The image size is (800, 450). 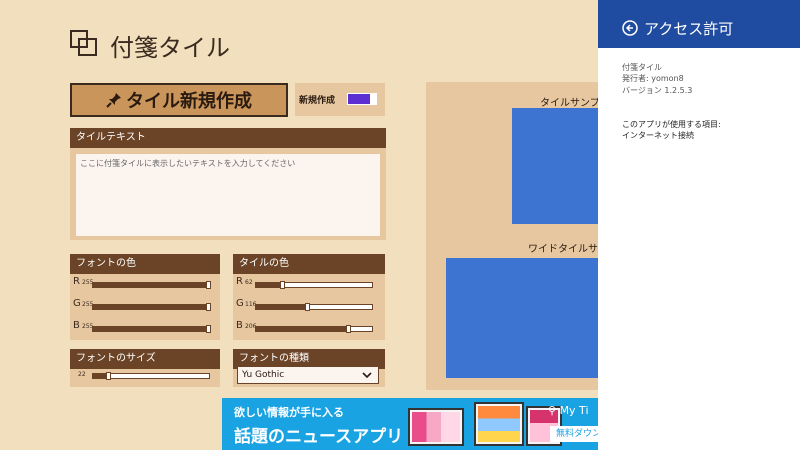 What do you see at coordinates (239, 325) in the screenshot?
I see `tile-color-channel-letter: B` at bounding box center [239, 325].